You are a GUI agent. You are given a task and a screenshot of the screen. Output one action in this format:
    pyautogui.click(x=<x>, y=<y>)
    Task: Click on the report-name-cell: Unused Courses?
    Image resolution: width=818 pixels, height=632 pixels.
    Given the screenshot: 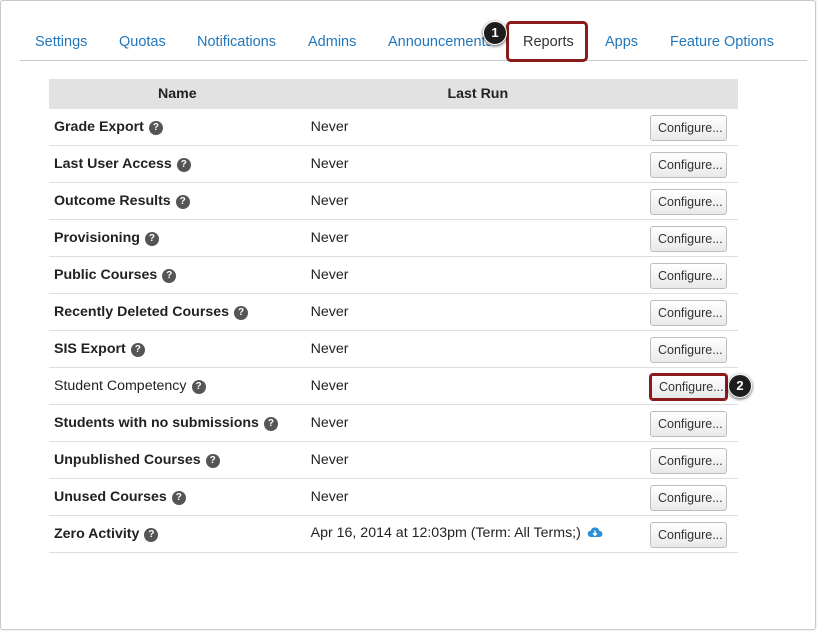 What is the action you would take?
    pyautogui.click(x=177, y=497)
    